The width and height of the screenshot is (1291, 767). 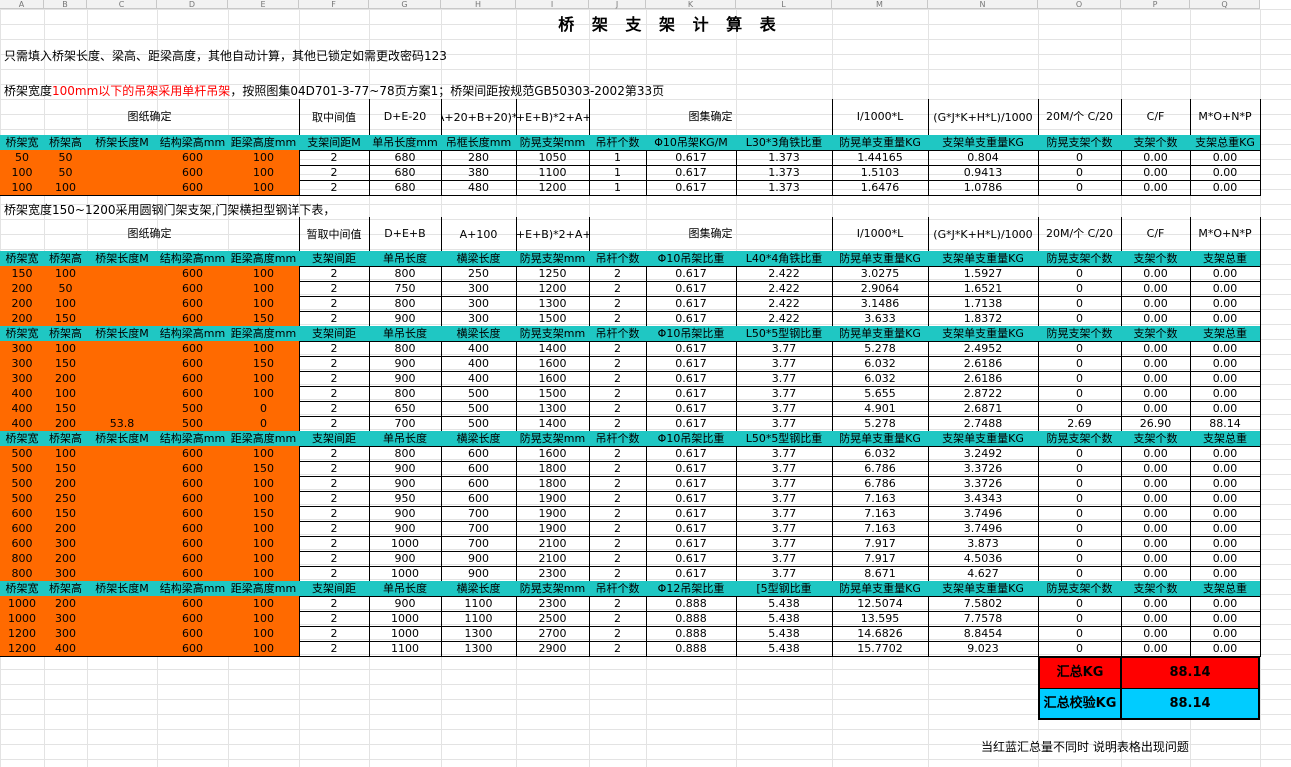 I want to click on column-header-D: D, so click(x=192, y=4).